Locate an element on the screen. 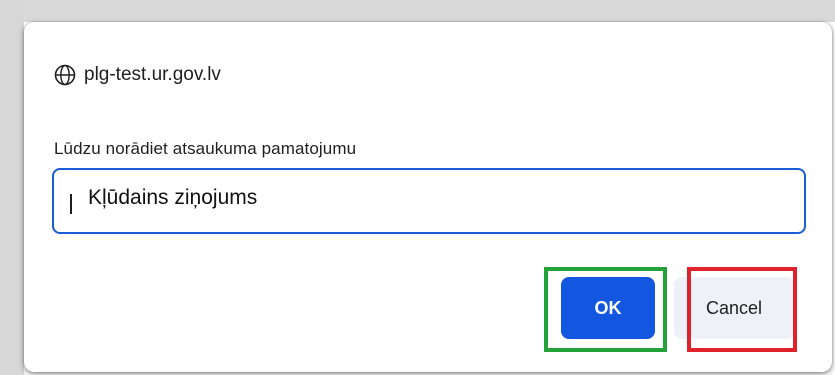 The height and width of the screenshot is (375, 835). dialog-origin: plg-test.ur.gov.lv is located at coordinates (137, 75).